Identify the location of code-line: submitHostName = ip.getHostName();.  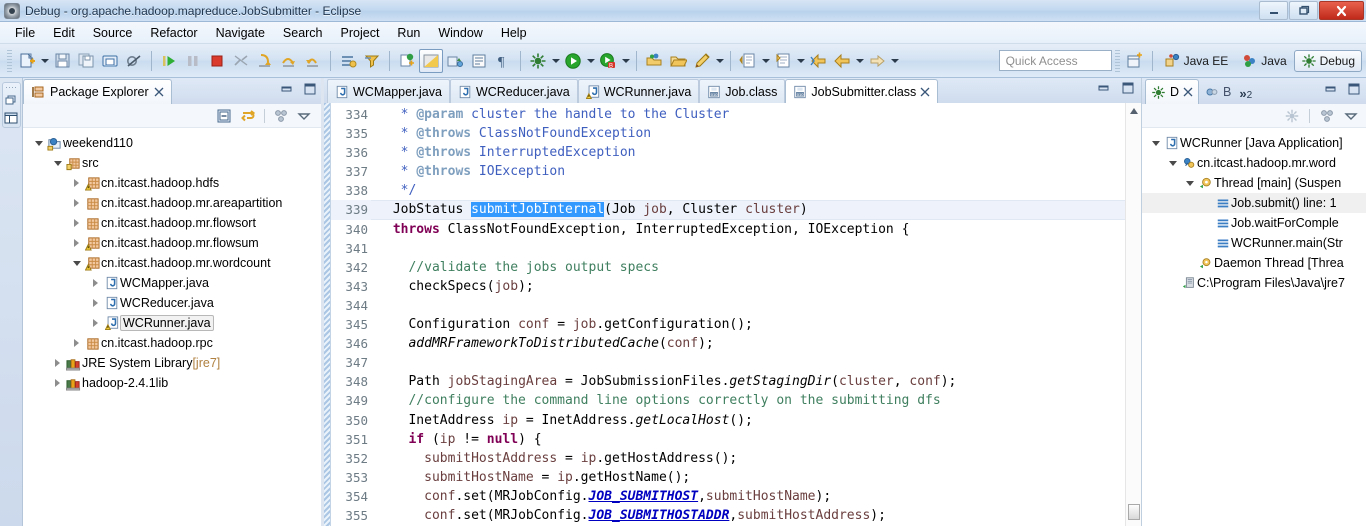
(748, 477).